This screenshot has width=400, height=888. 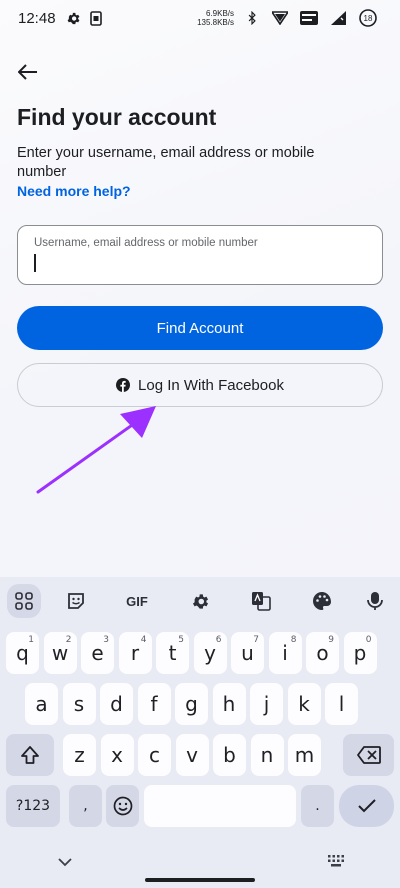 I want to click on key-p: p0, so click(x=360, y=653).